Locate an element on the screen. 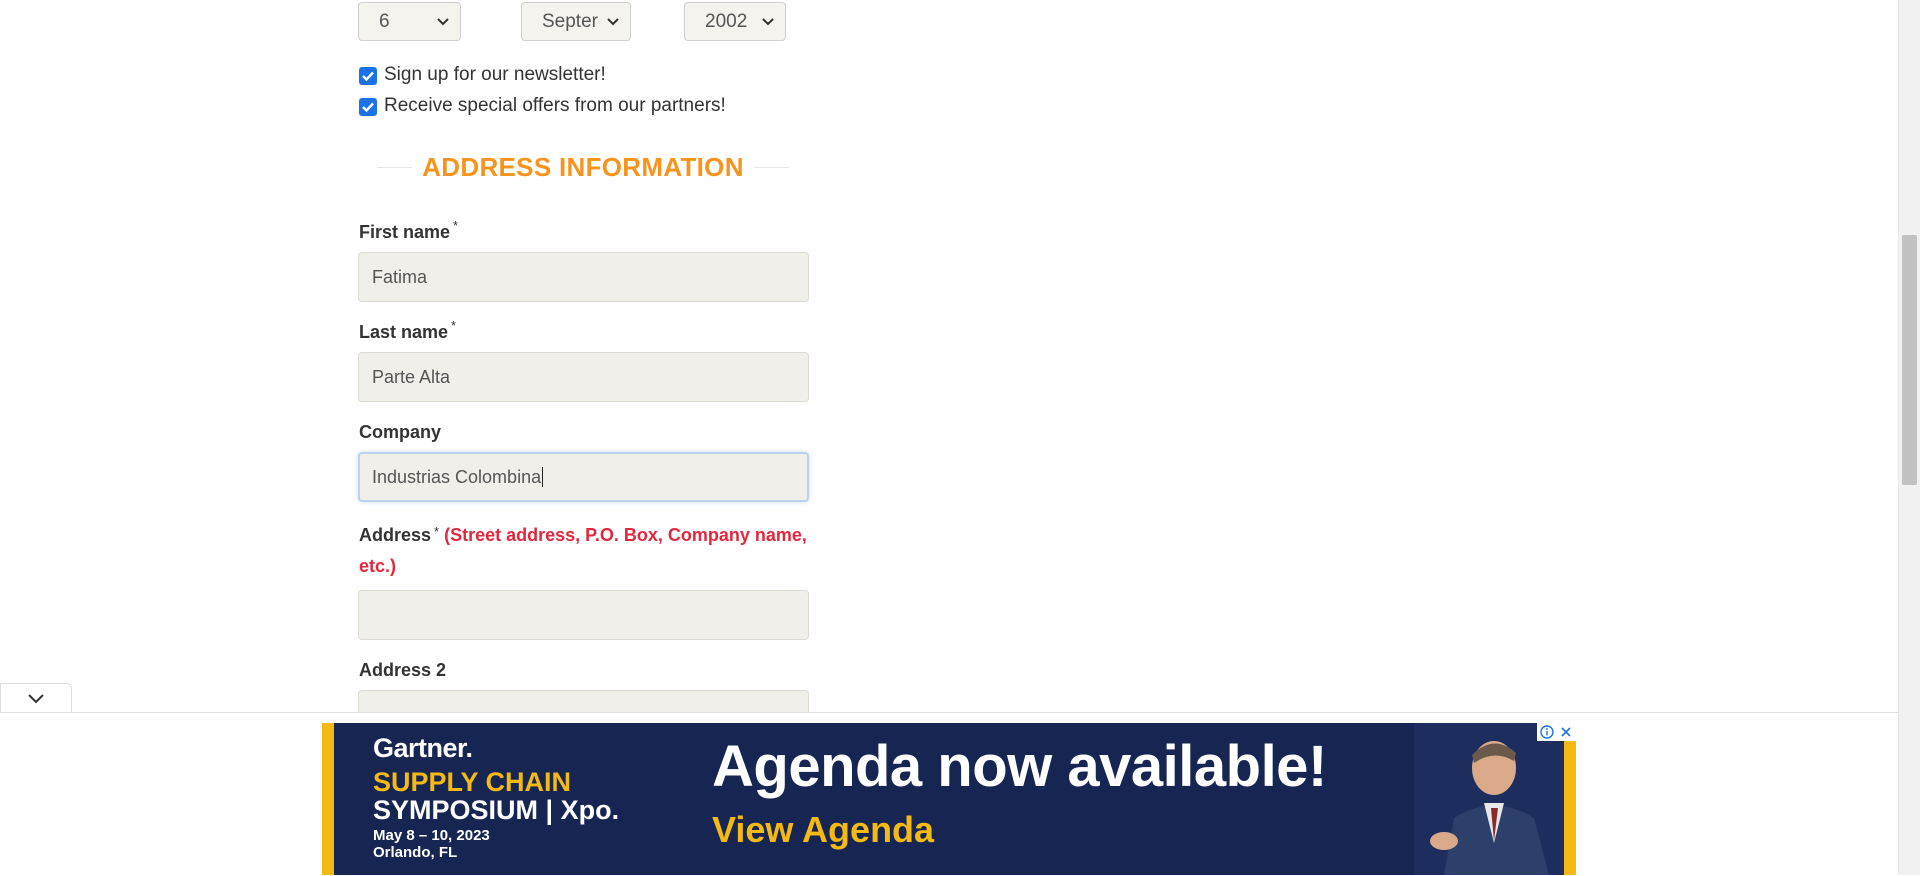 This screenshot has height=876, width=1920. first-name-label: First name * is located at coordinates (408, 230).